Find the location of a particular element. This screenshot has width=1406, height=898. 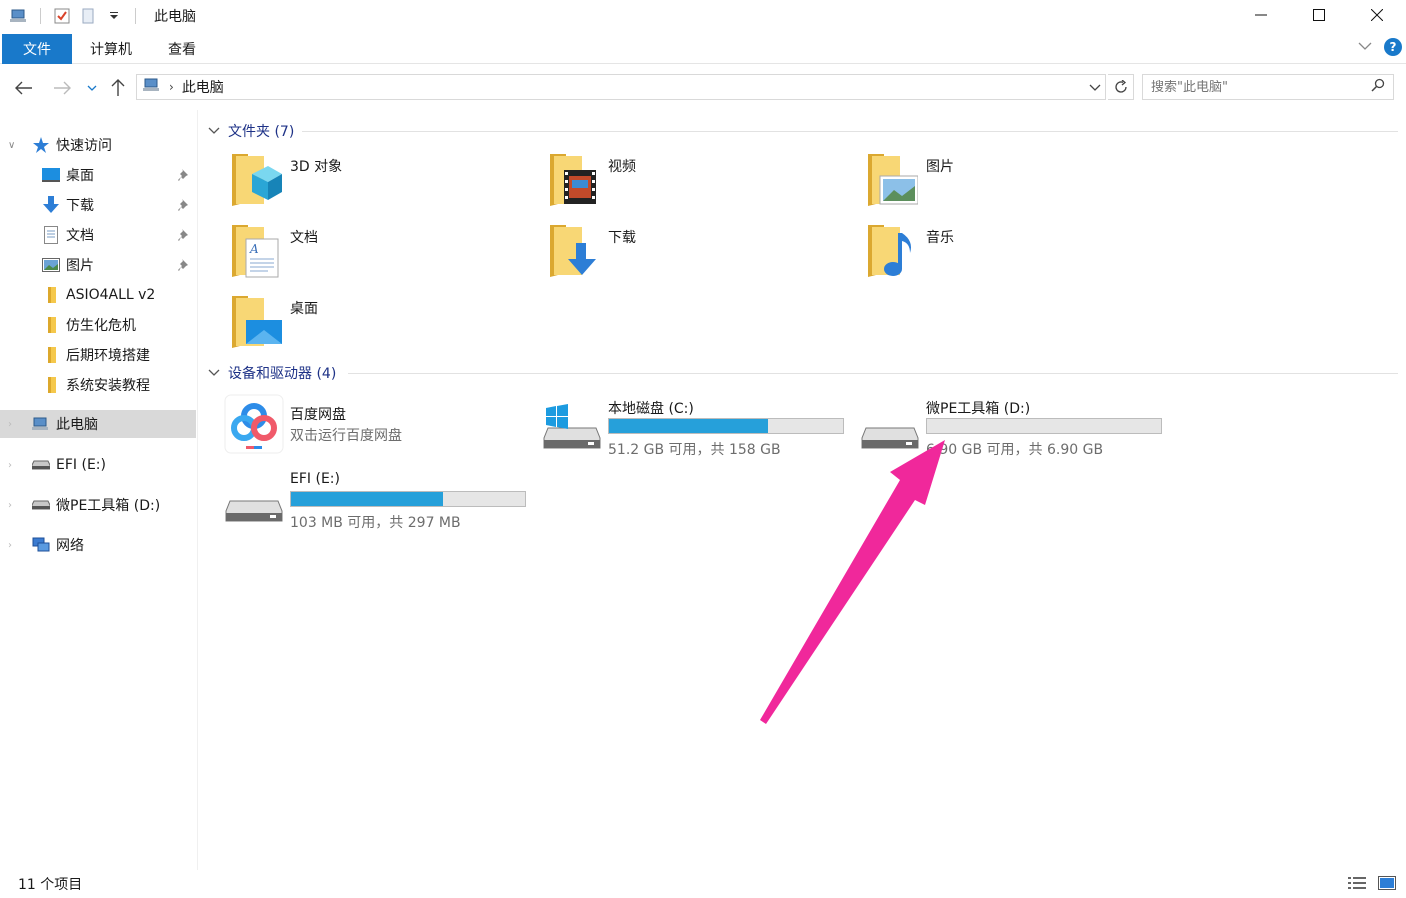

quick-access-toolbar: 此电脑 is located at coordinates (98, 16).